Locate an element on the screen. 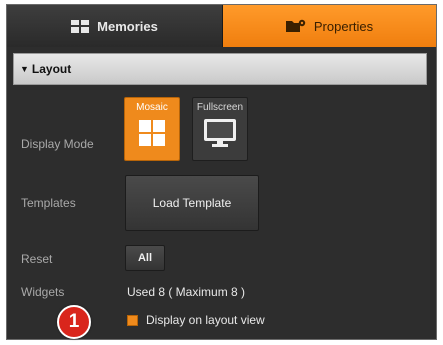  callout-number-badge: 1 is located at coordinates (74, 322).